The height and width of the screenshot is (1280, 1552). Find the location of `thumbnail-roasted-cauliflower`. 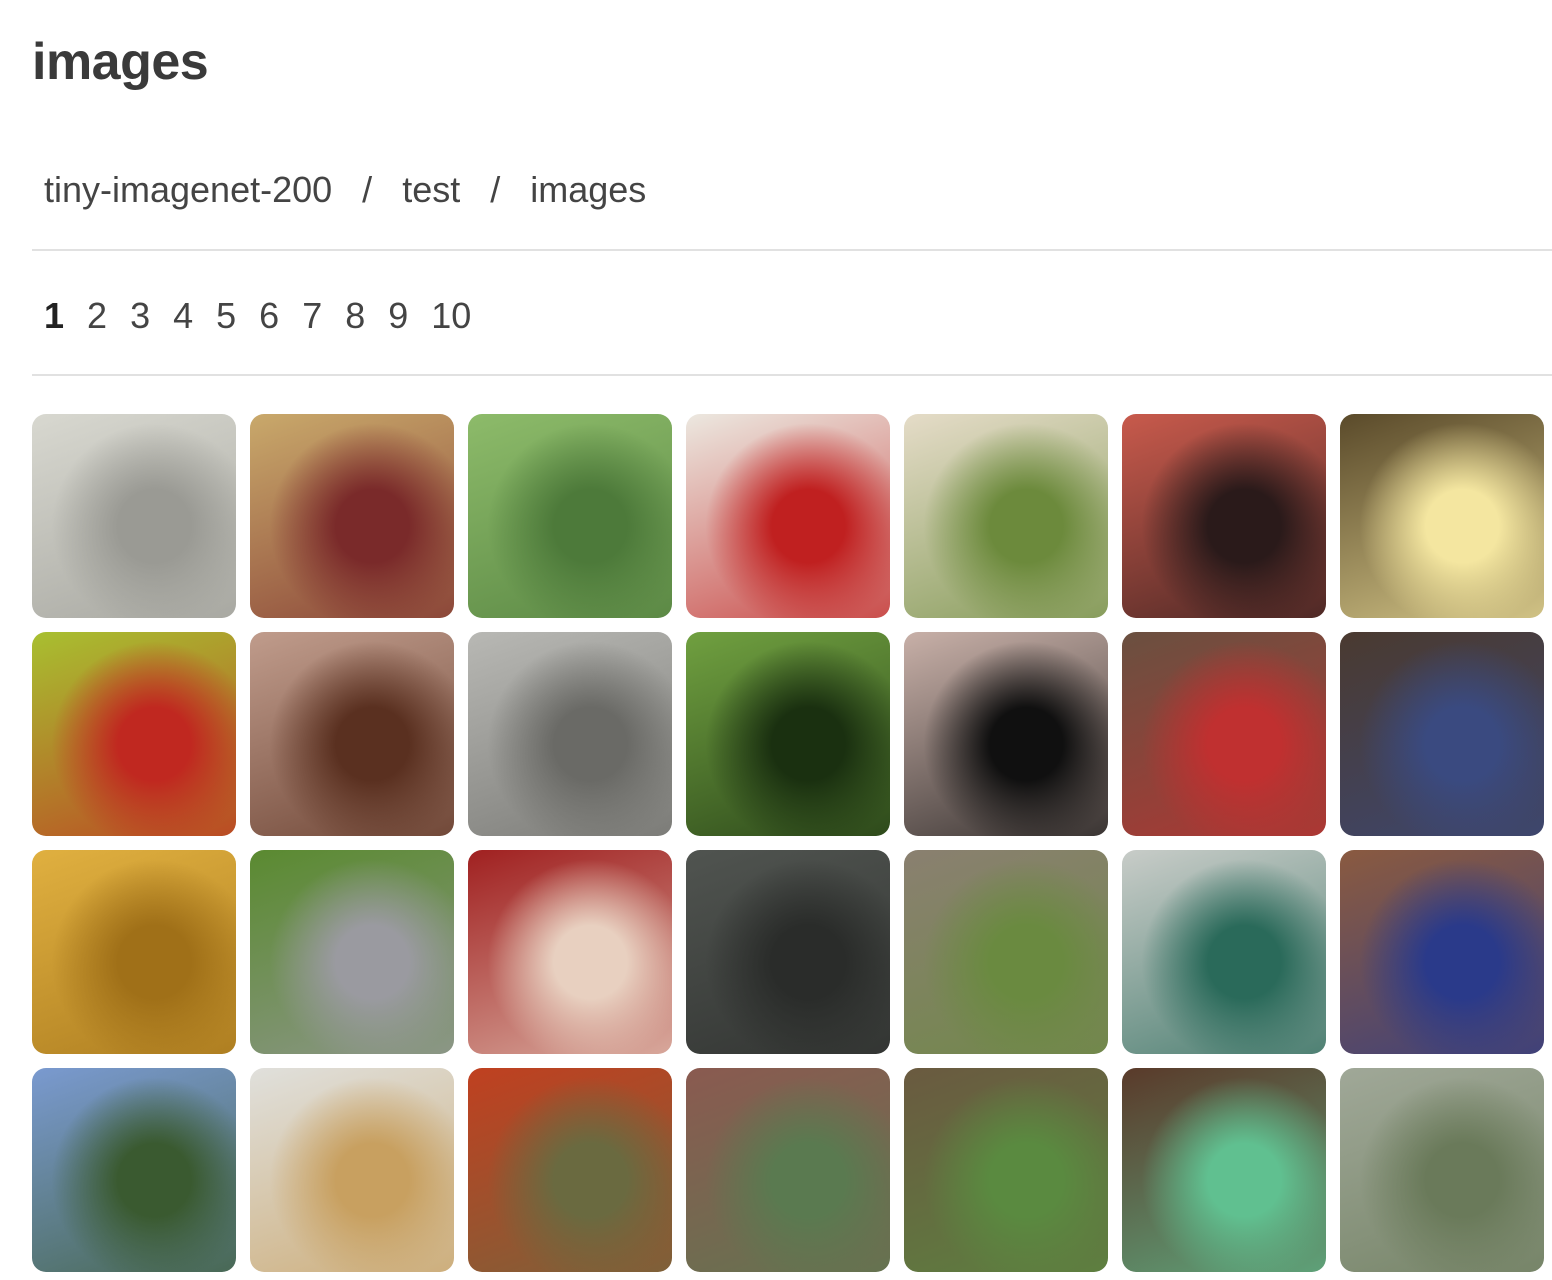

thumbnail-roasted-cauliflower is located at coordinates (134, 952).